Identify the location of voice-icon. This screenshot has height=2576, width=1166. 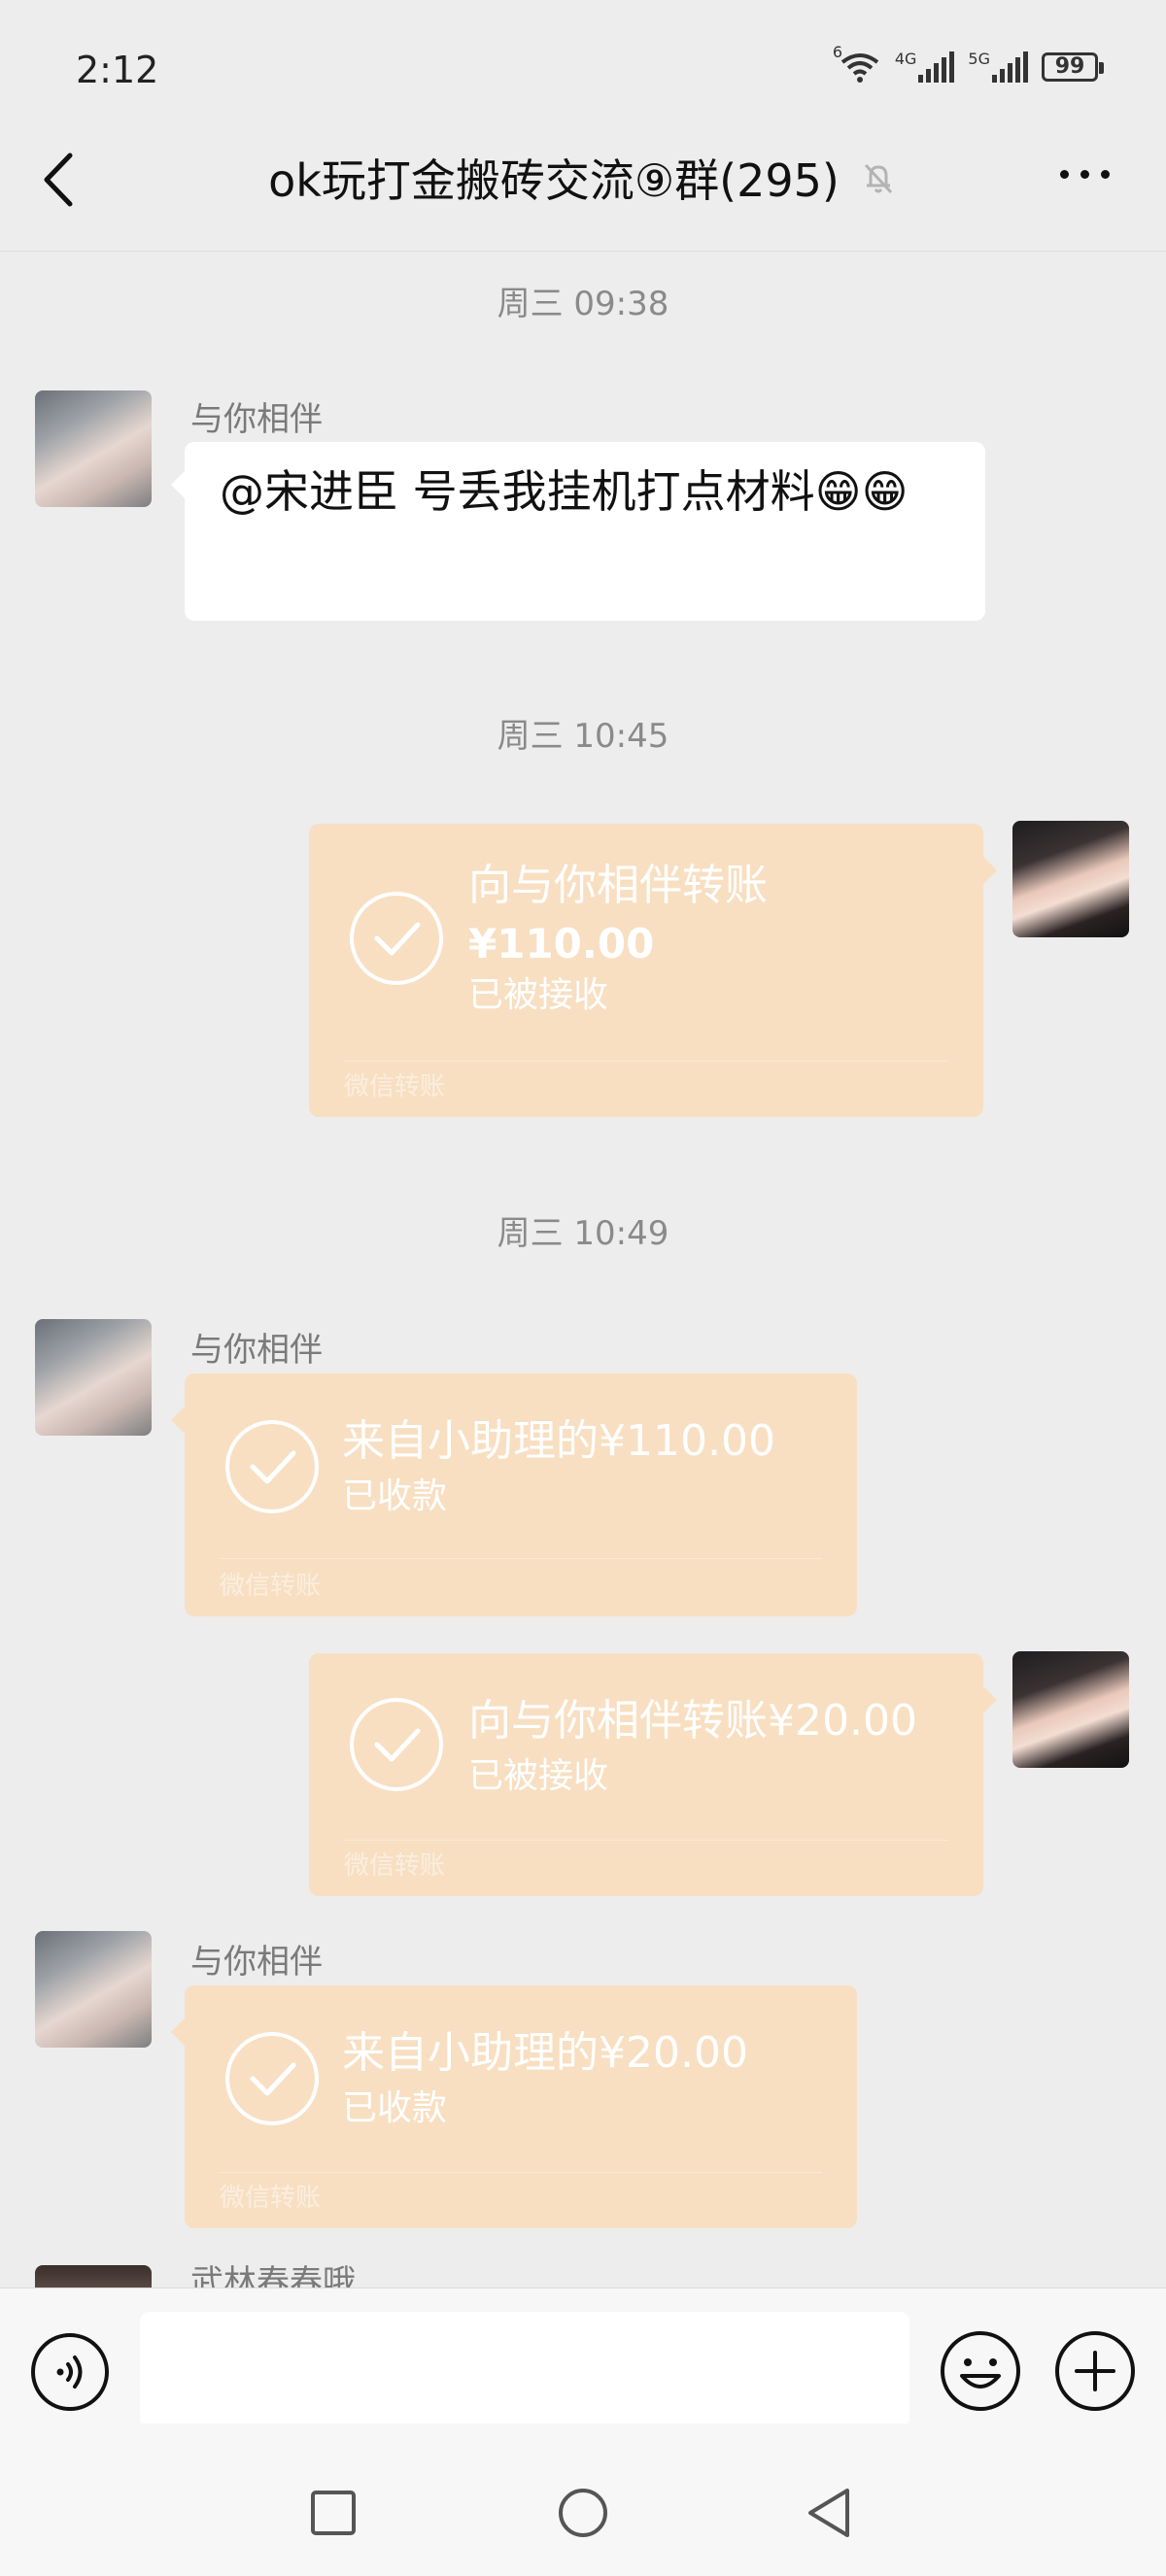
(70, 2372).